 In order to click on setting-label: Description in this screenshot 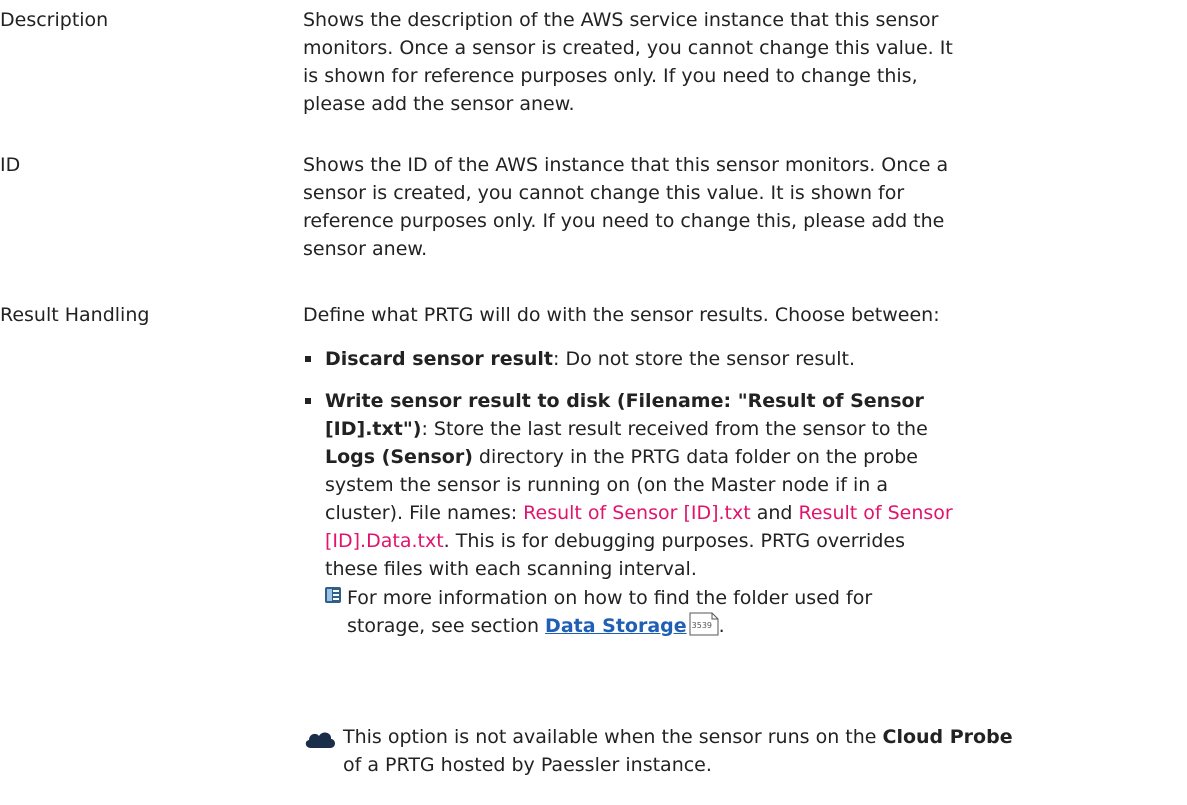, I will do `click(54, 20)`.